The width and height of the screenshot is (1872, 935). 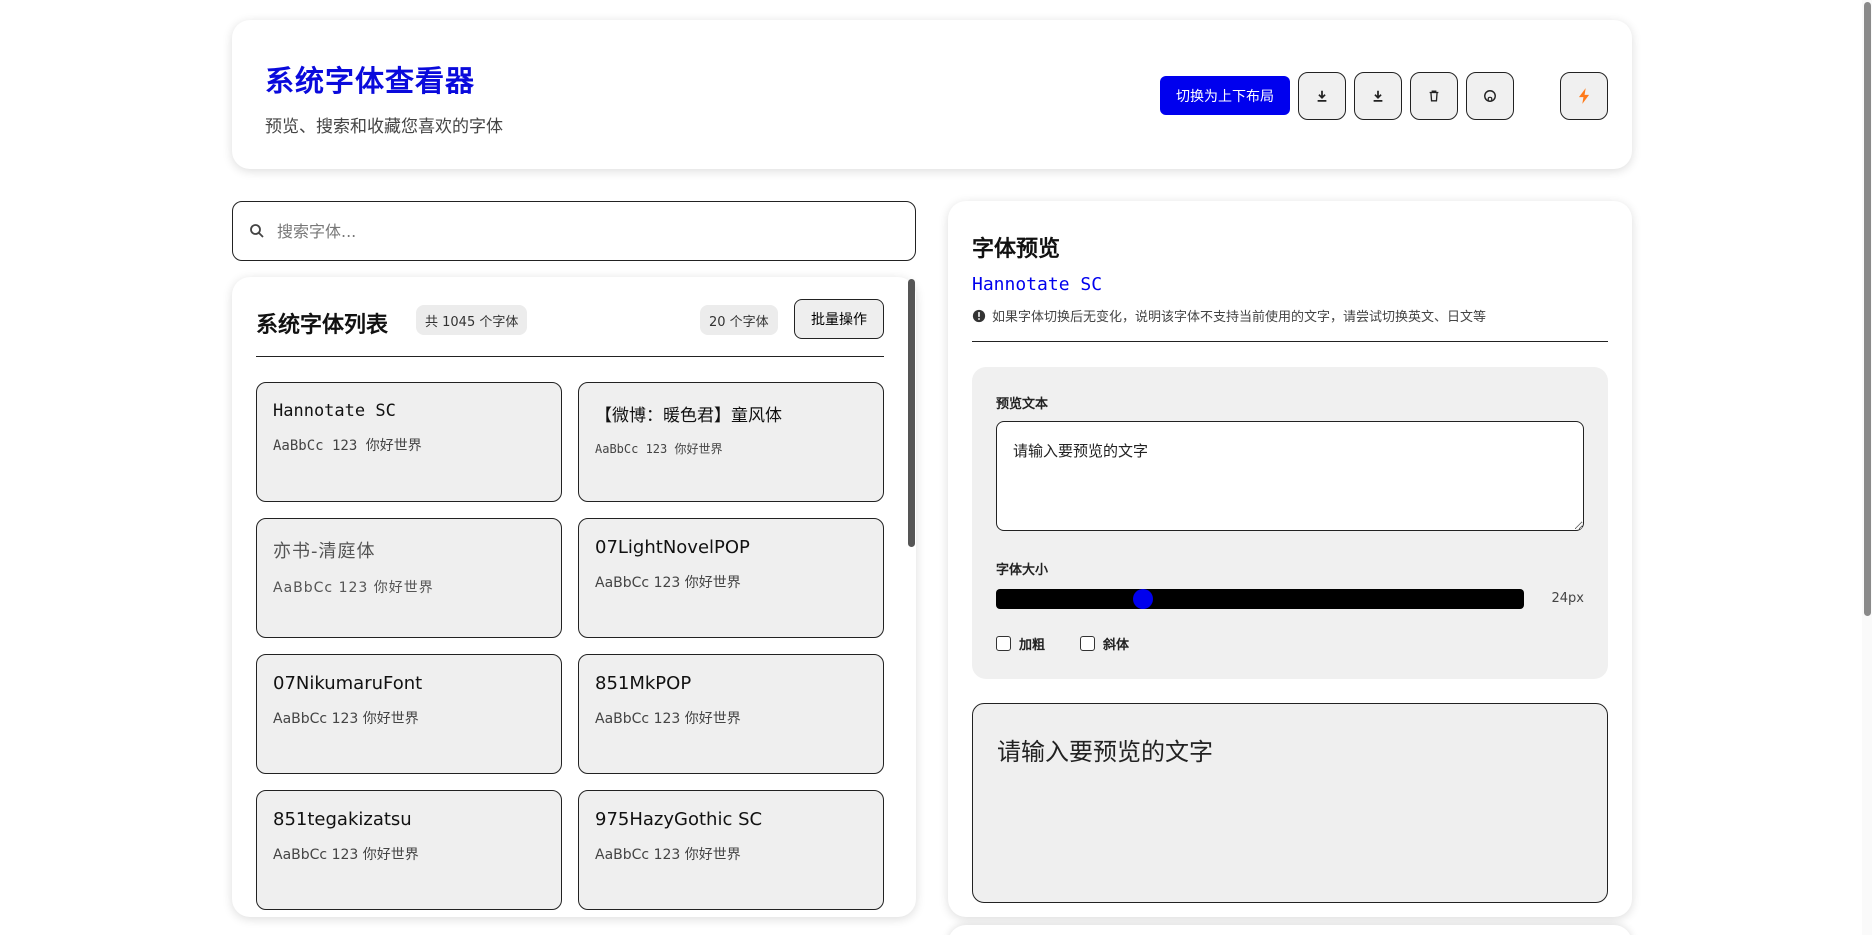 What do you see at coordinates (1116, 645) in the screenshot?
I see `italic-label: 斜体` at bounding box center [1116, 645].